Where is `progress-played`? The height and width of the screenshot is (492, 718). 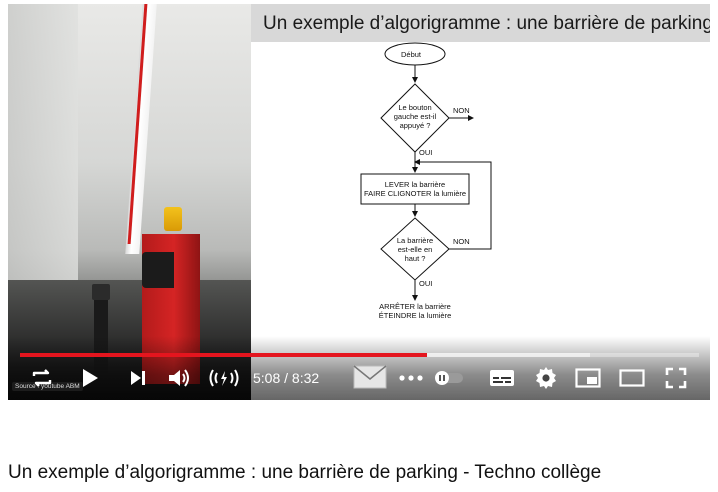
progress-played is located at coordinates (223, 355).